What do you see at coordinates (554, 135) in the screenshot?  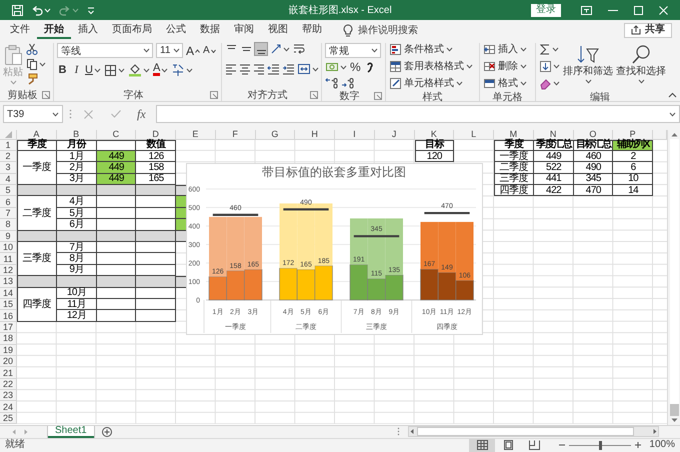 I see `column-header: N` at bounding box center [554, 135].